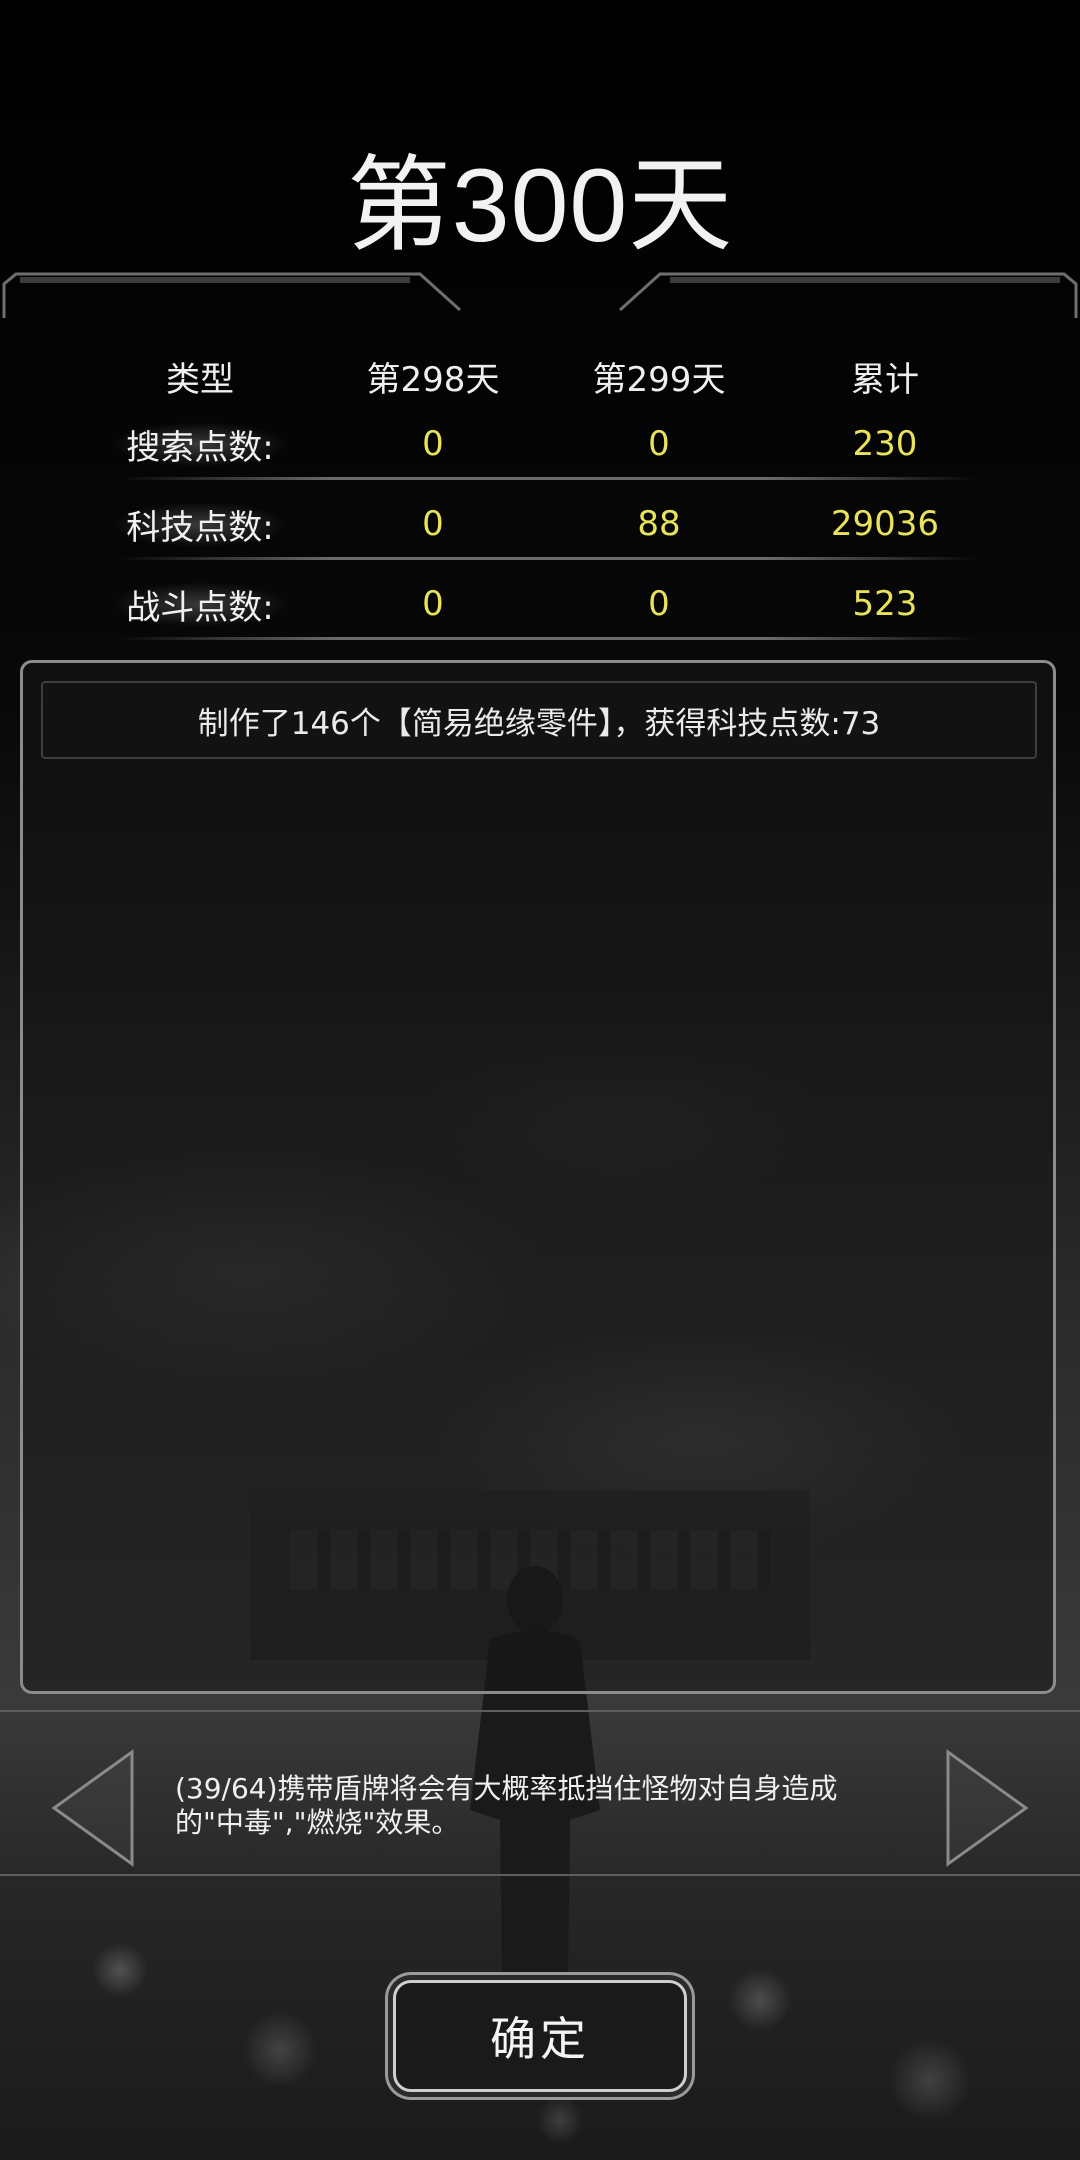 This screenshot has width=1080, height=2160. What do you see at coordinates (200, 604) in the screenshot?
I see `row-label: 战斗点数:` at bounding box center [200, 604].